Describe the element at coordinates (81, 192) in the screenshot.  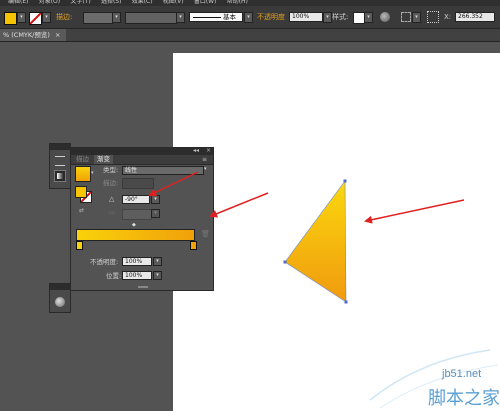
I see `fill-indicator-swatch` at that location.